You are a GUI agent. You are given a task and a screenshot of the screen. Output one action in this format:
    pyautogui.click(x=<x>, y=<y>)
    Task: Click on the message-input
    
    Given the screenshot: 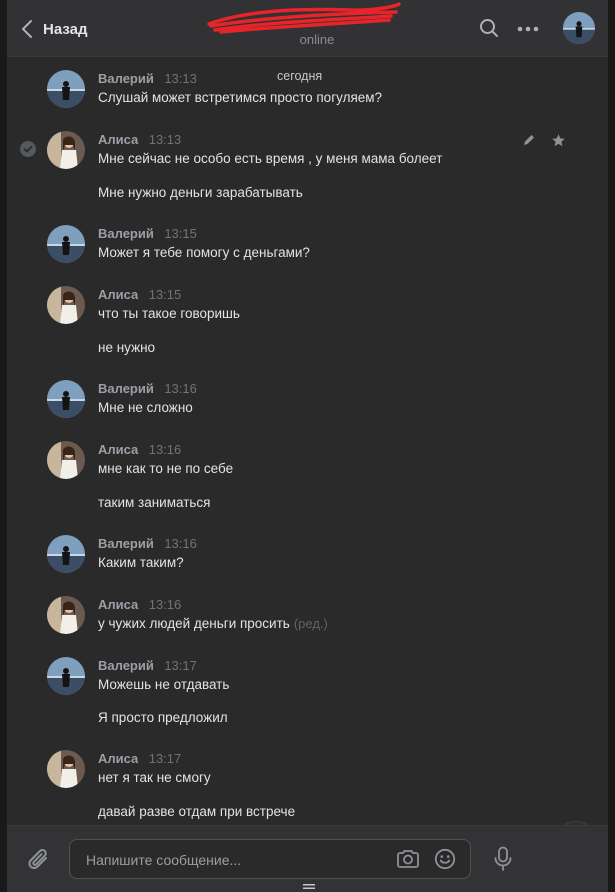 What is the action you would take?
    pyautogui.click(x=236, y=860)
    